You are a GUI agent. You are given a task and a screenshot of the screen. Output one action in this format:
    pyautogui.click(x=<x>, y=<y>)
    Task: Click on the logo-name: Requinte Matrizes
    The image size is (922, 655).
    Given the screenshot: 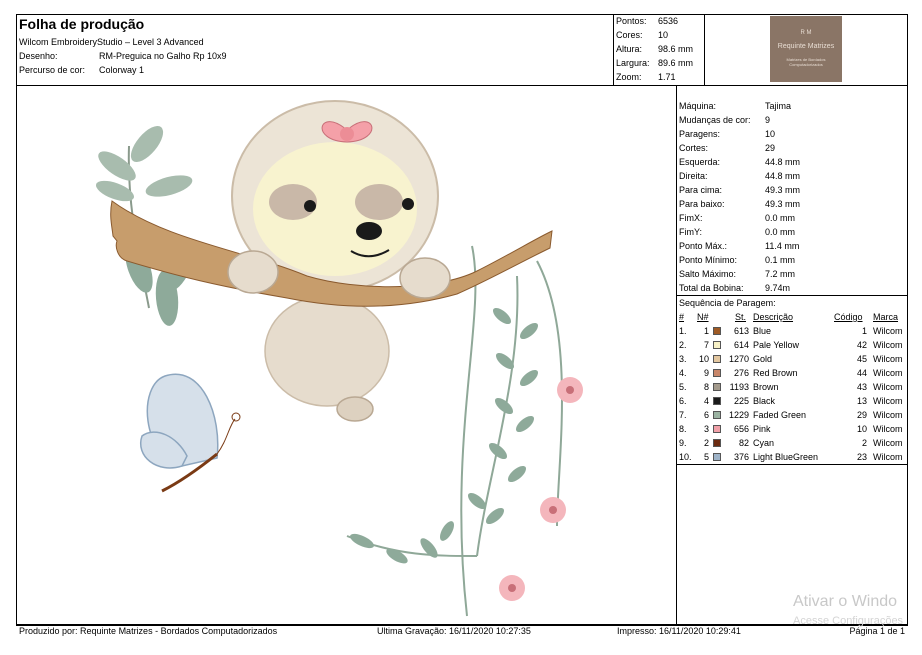 What is the action you would take?
    pyautogui.click(x=806, y=46)
    